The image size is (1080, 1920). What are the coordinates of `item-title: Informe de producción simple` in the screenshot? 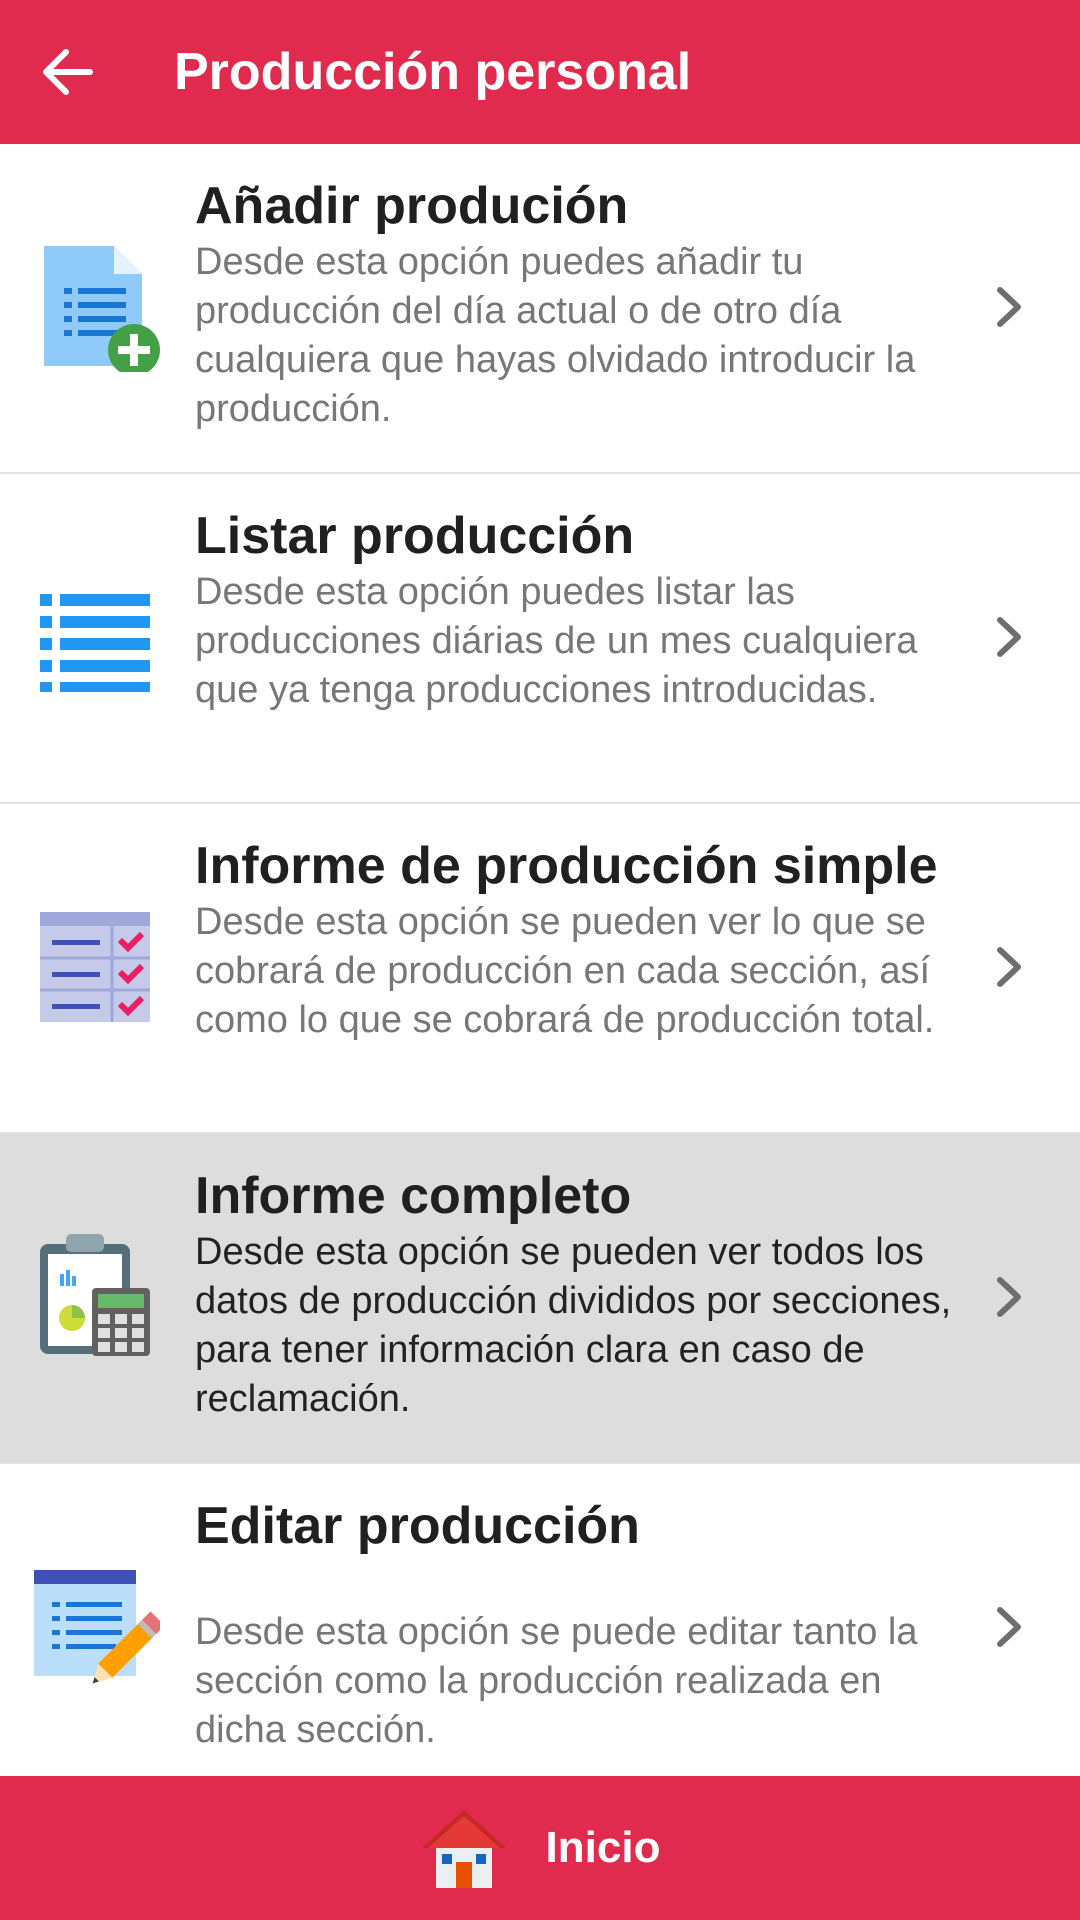 It's located at (566, 866).